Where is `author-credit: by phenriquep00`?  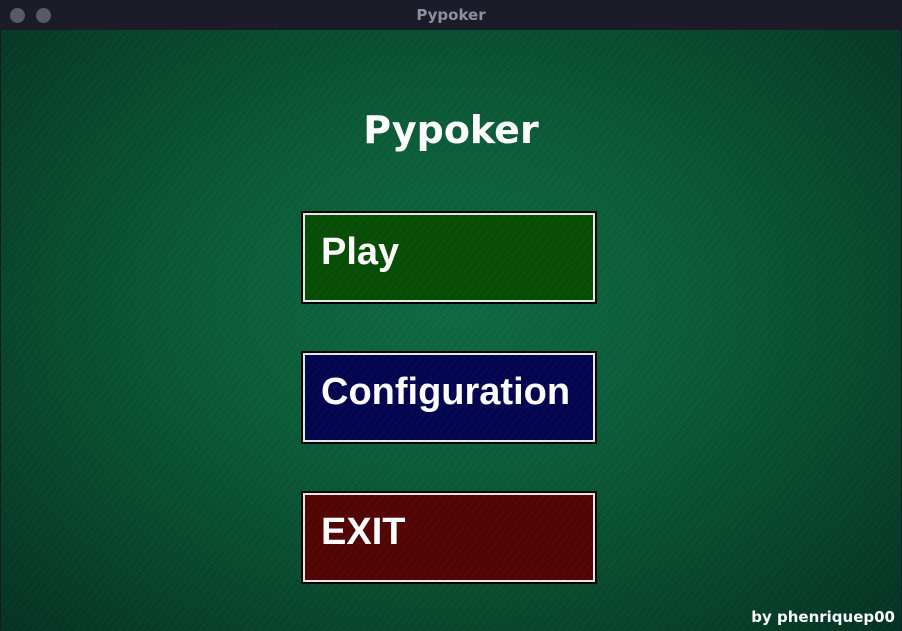
author-credit: by phenriquep00 is located at coordinates (823, 617).